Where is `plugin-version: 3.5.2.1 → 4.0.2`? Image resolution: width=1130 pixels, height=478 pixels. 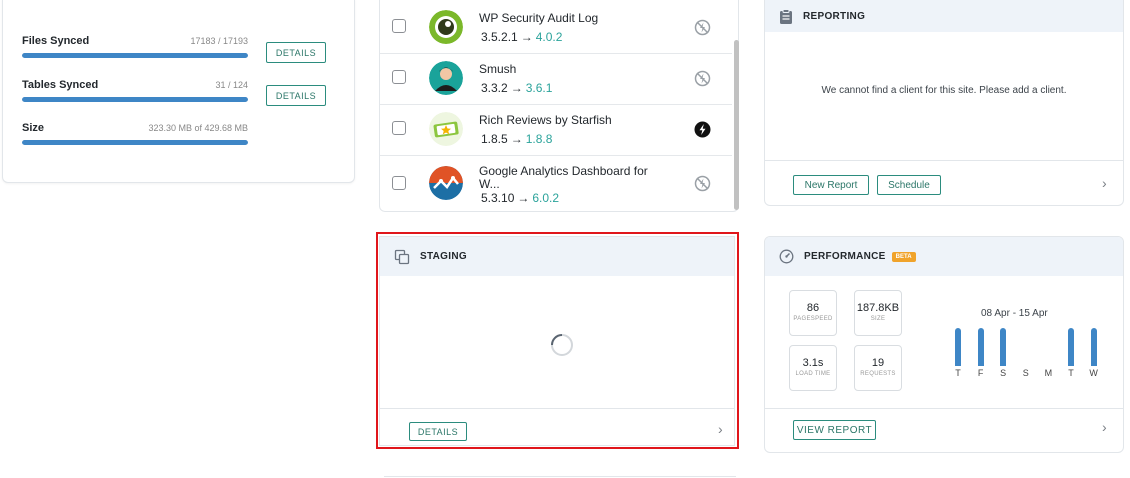 plugin-version: 3.5.2.1 → 4.0.2 is located at coordinates (521, 37).